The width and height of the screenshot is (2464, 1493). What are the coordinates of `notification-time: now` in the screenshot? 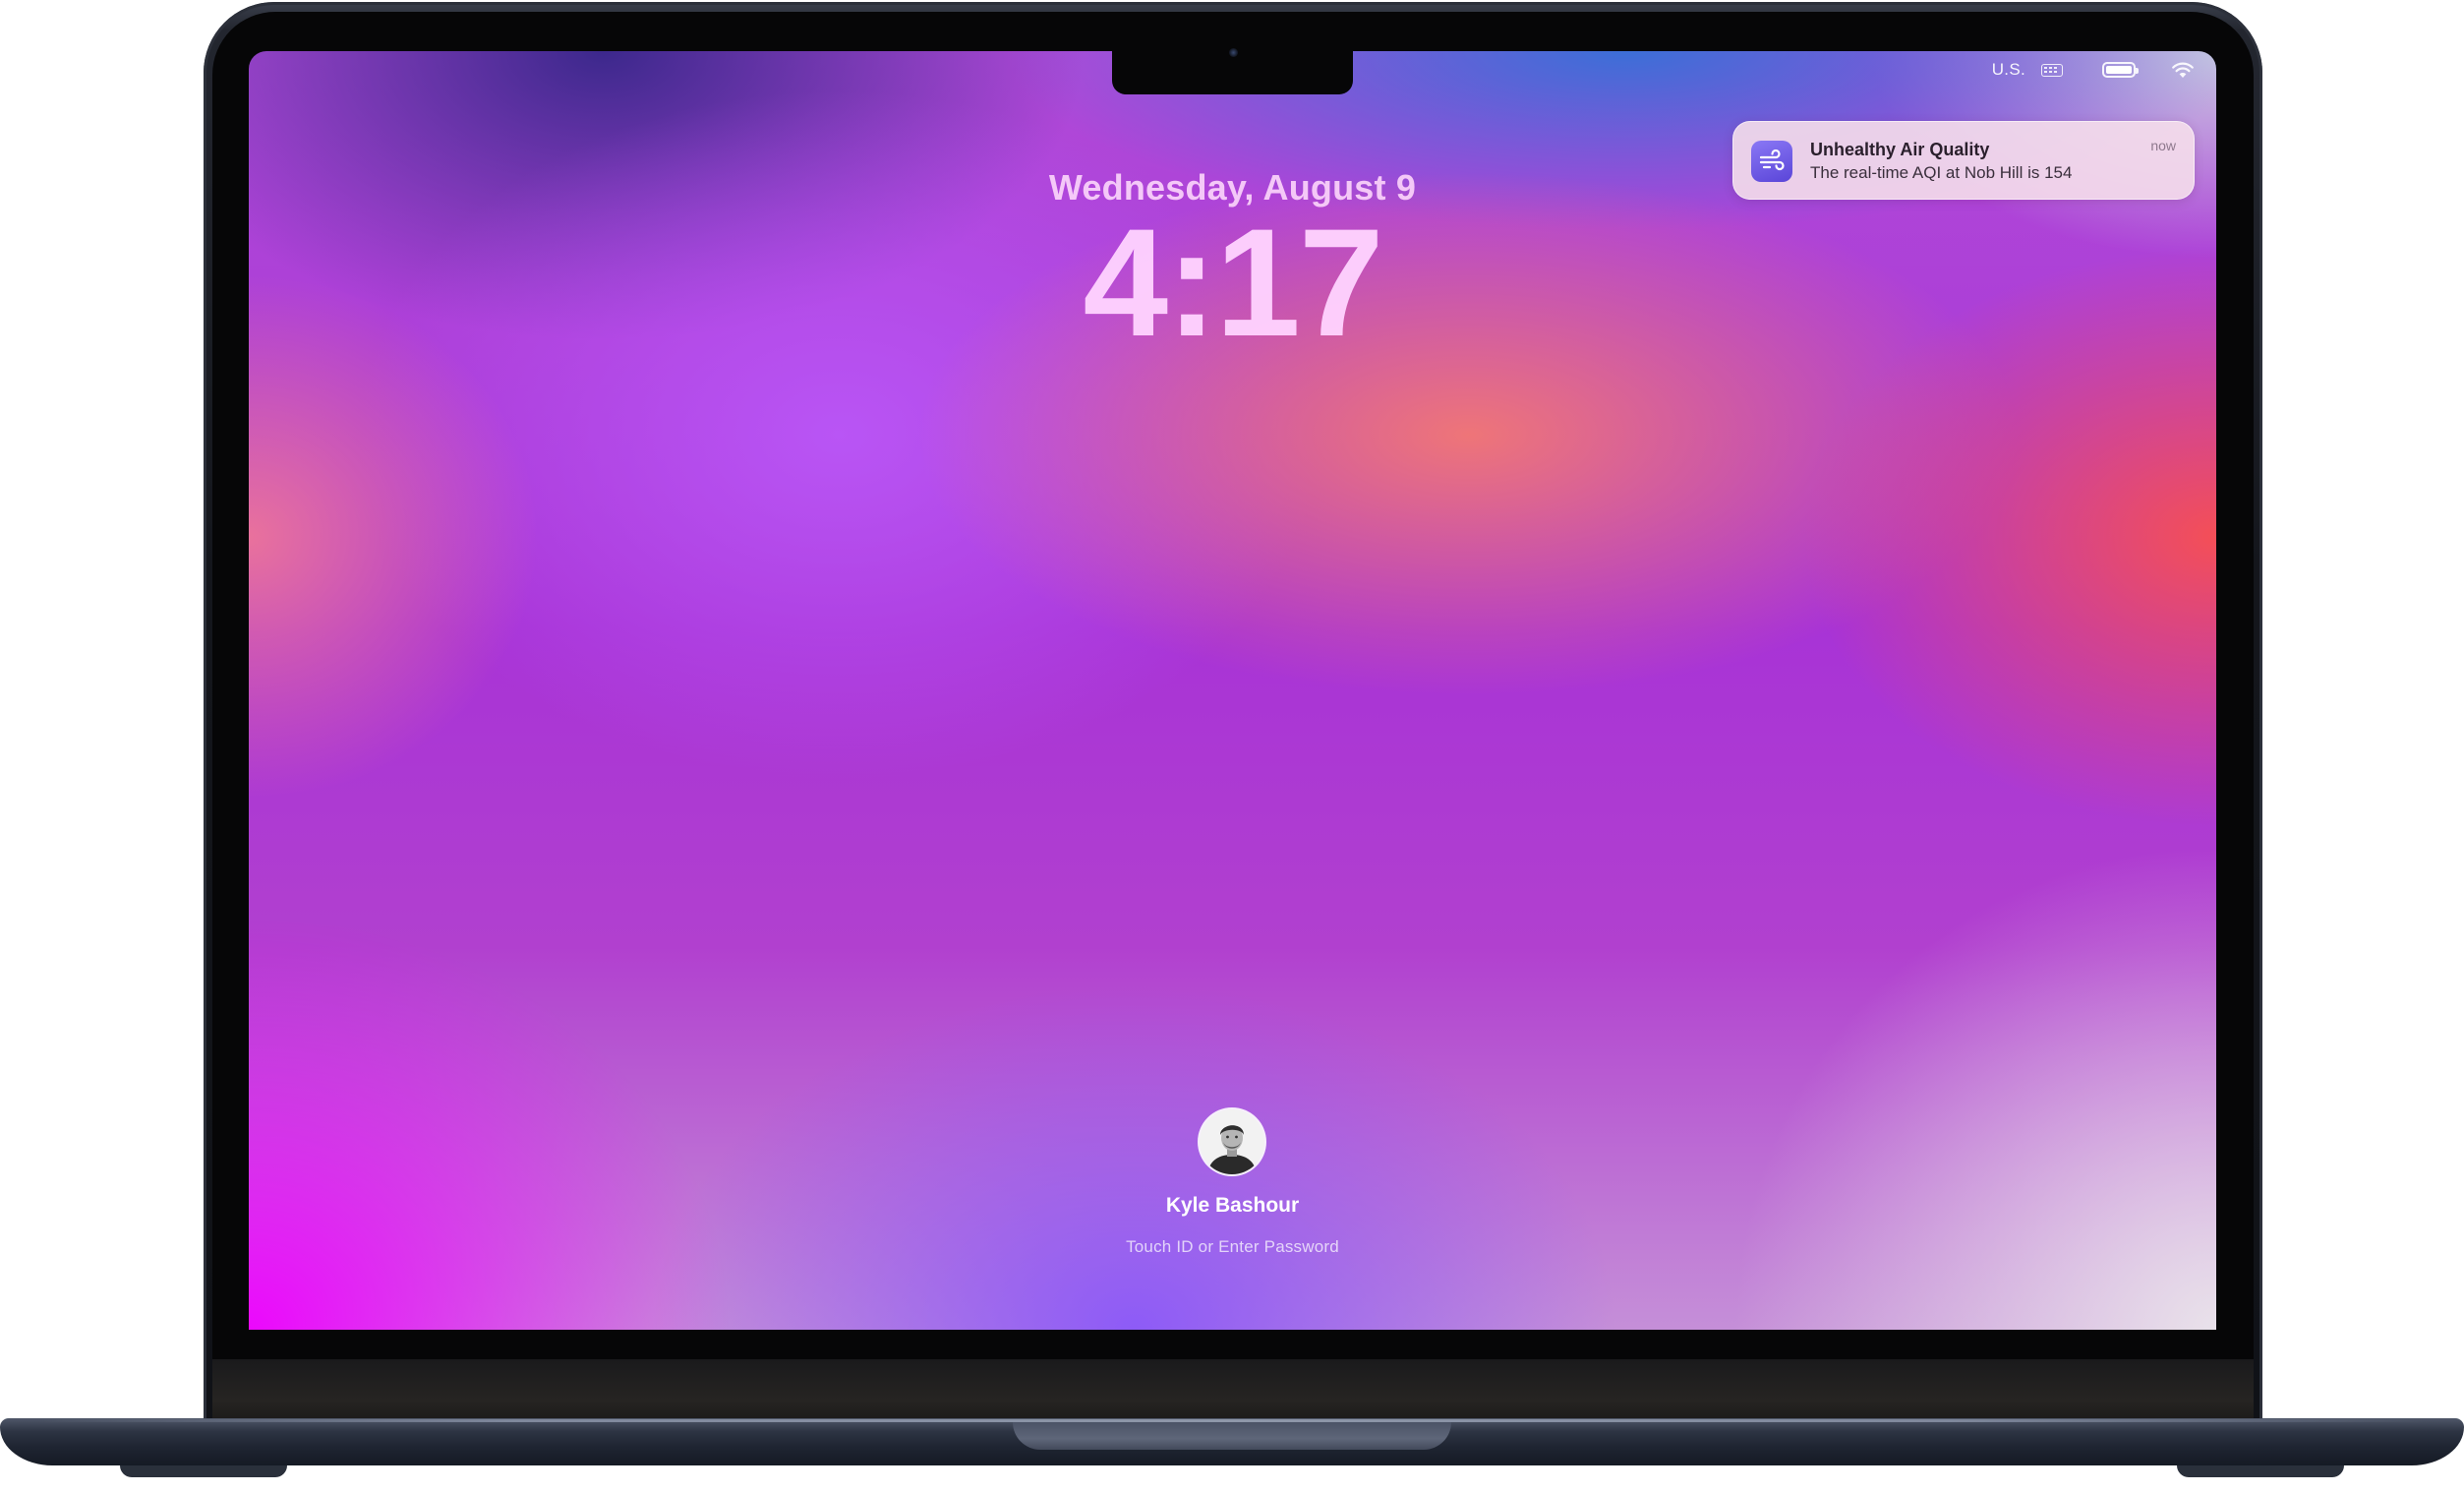 It's located at (2163, 145).